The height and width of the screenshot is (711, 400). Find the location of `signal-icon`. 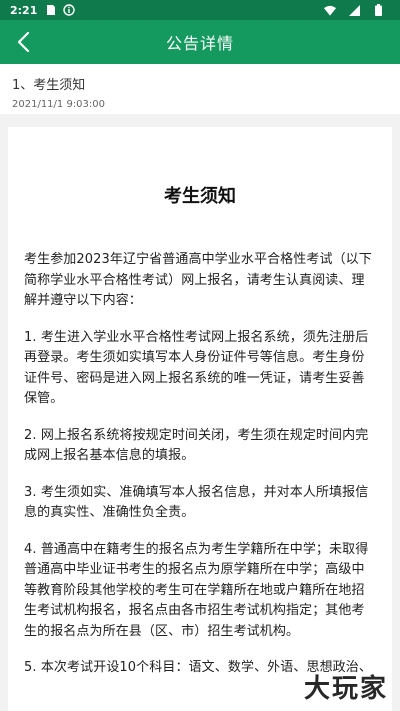

signal-icon is located at coordinates (354, 10).